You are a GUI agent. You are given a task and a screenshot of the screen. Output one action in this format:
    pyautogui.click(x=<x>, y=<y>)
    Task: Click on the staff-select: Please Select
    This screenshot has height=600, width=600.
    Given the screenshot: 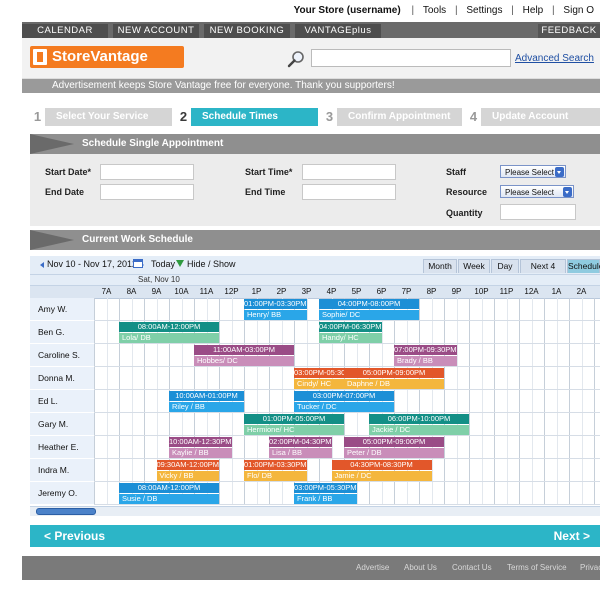 What is the action you would take?
    pyautogui.click(x=533, y=171)
    